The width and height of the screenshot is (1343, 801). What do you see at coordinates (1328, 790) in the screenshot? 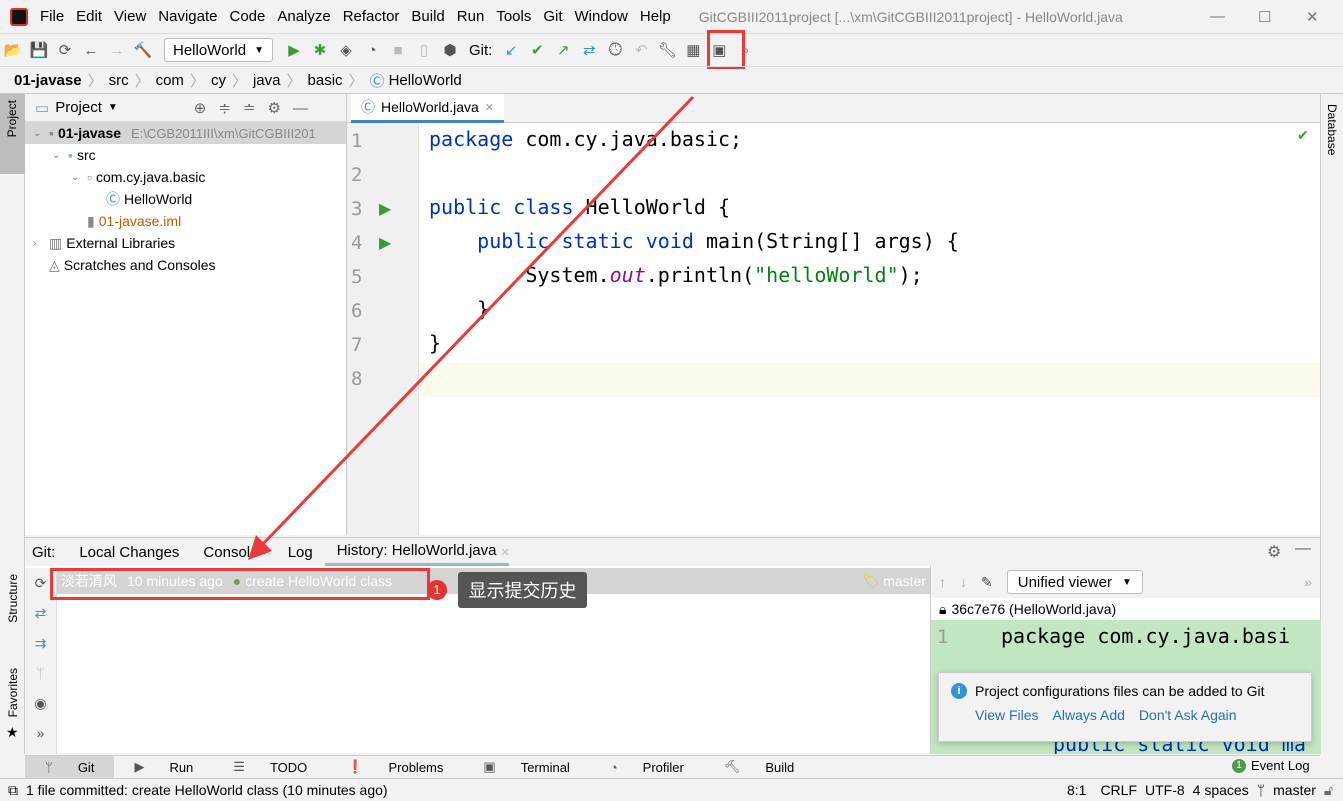
I see `lock-icon: 🔓︎` at bounding box center [1328, 790].